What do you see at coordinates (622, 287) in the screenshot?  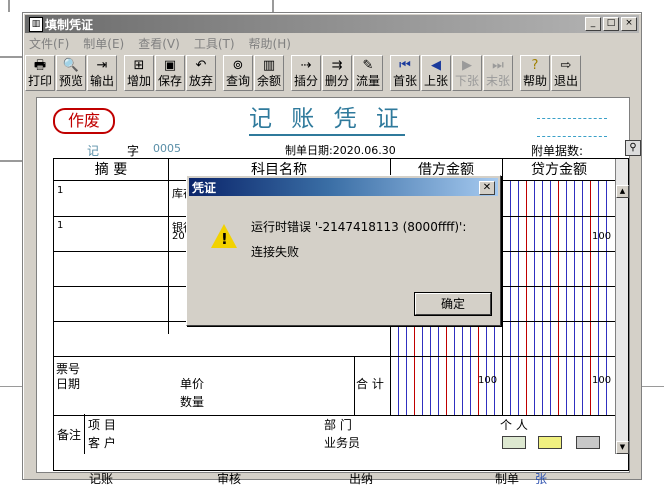 I see `grid-scrollbar: ▲` at bounding box center [622, 287].